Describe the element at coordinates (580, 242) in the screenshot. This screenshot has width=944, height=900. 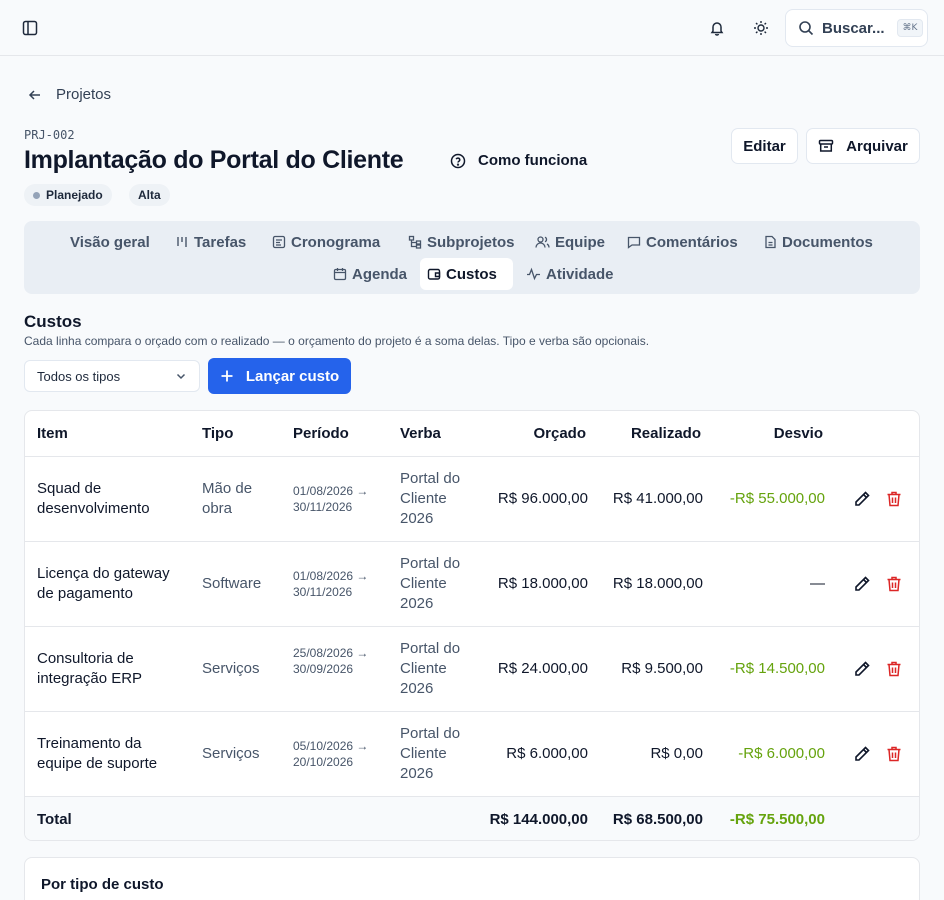
I see `tab-label: Equipe` at that location.